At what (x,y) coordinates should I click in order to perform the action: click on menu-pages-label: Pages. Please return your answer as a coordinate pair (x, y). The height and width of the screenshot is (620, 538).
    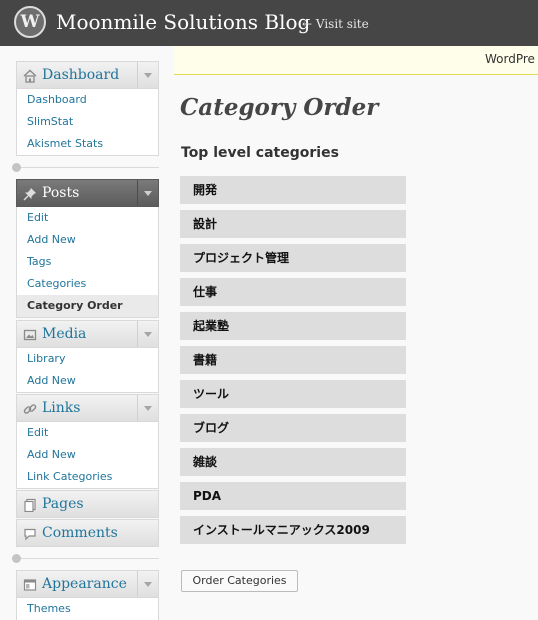
    Looking at the image, I should click on (63, 504).